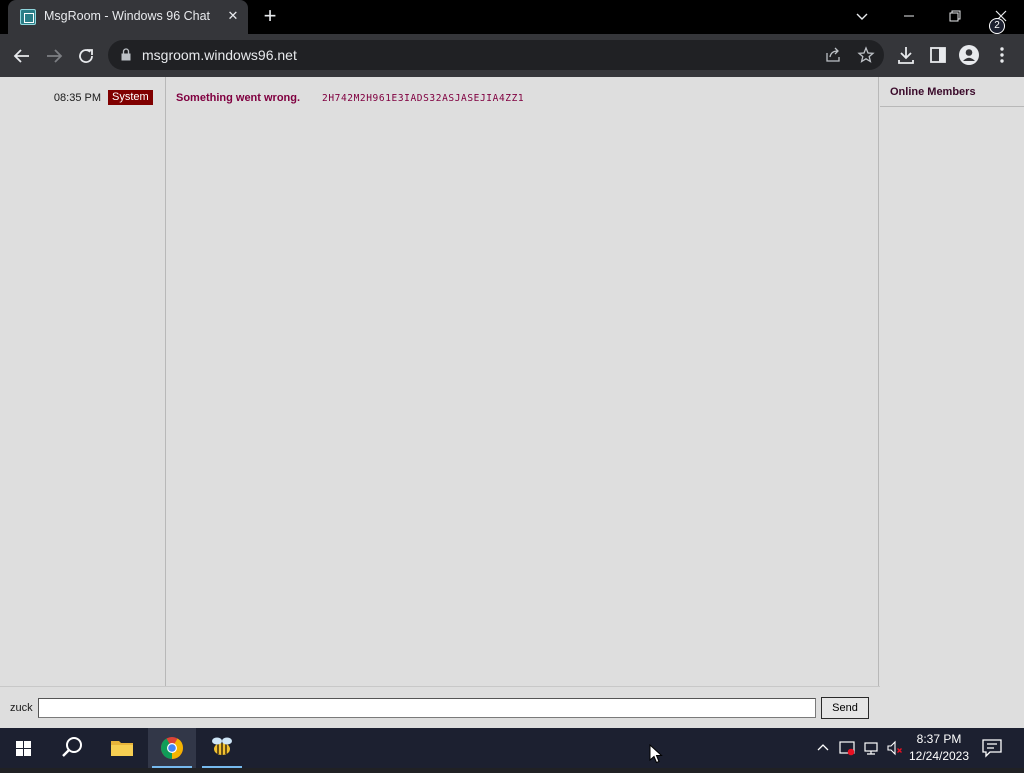  I want to click on nickname-label: zuck, so click(21, 708).